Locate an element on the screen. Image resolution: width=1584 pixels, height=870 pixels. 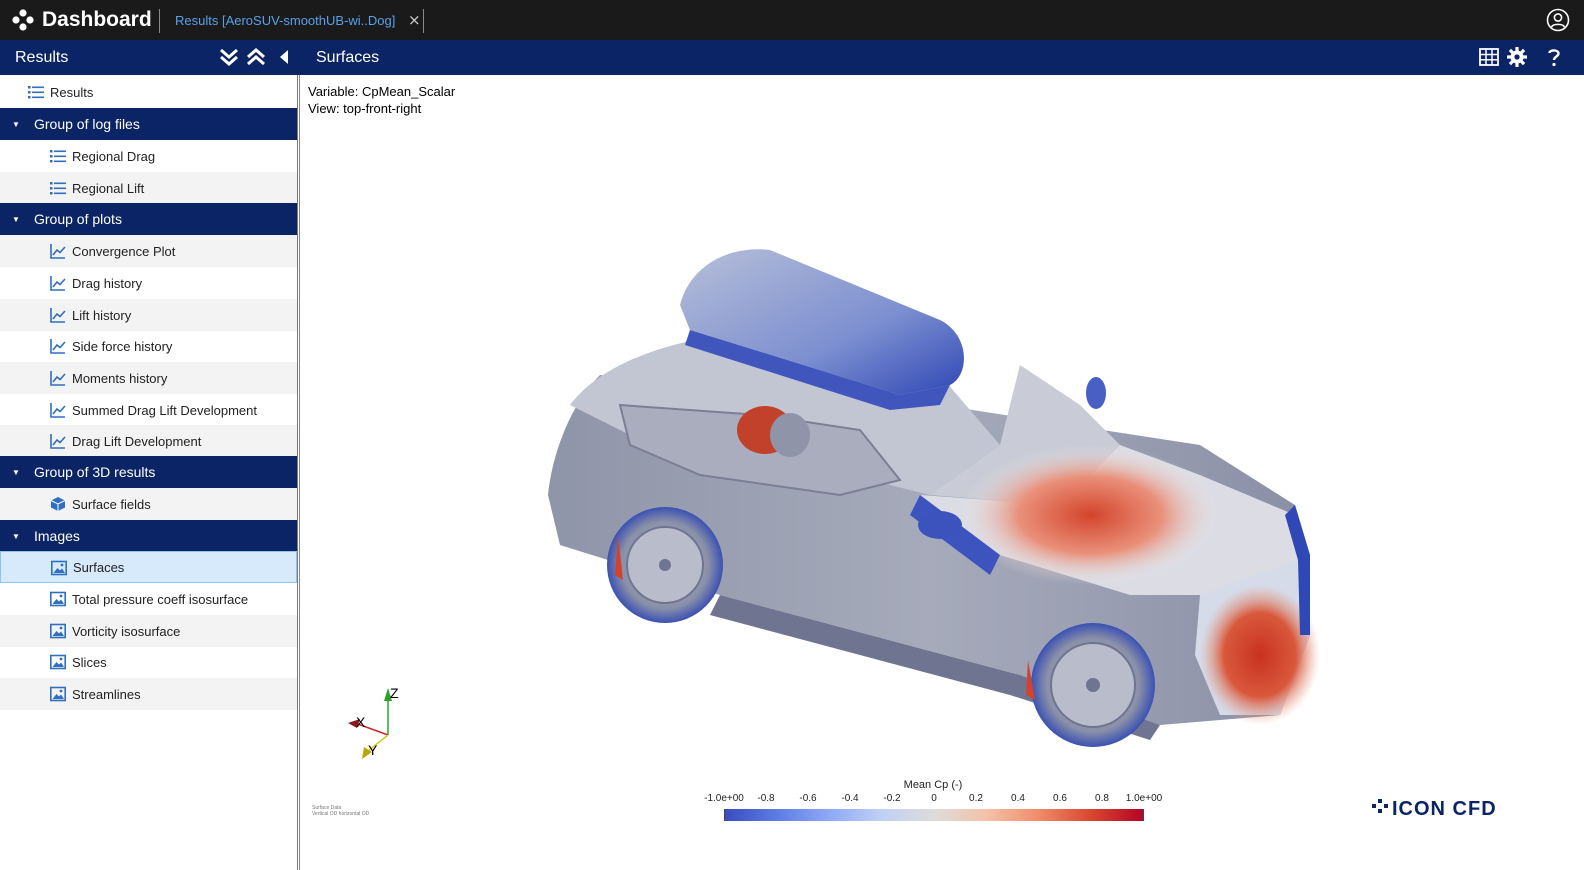
tree-label: Convergence Plot is located at coordinates (124, 251).